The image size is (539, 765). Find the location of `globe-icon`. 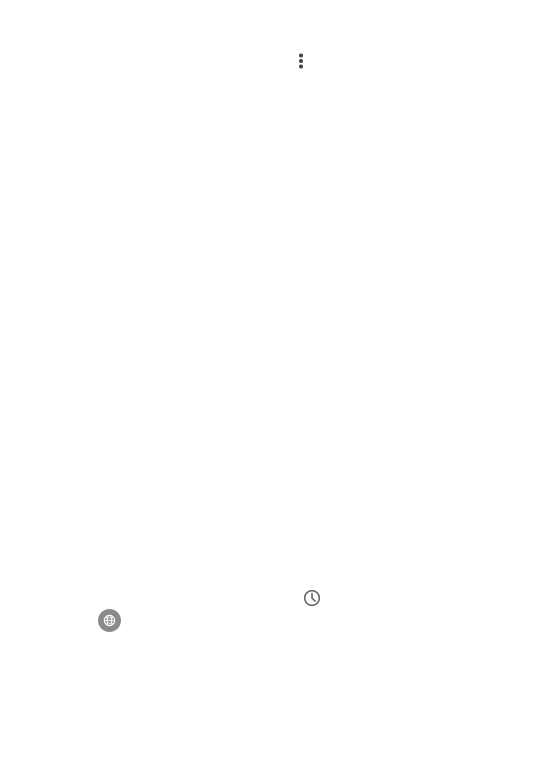

globe-icon is located at coordinates (109, 620).